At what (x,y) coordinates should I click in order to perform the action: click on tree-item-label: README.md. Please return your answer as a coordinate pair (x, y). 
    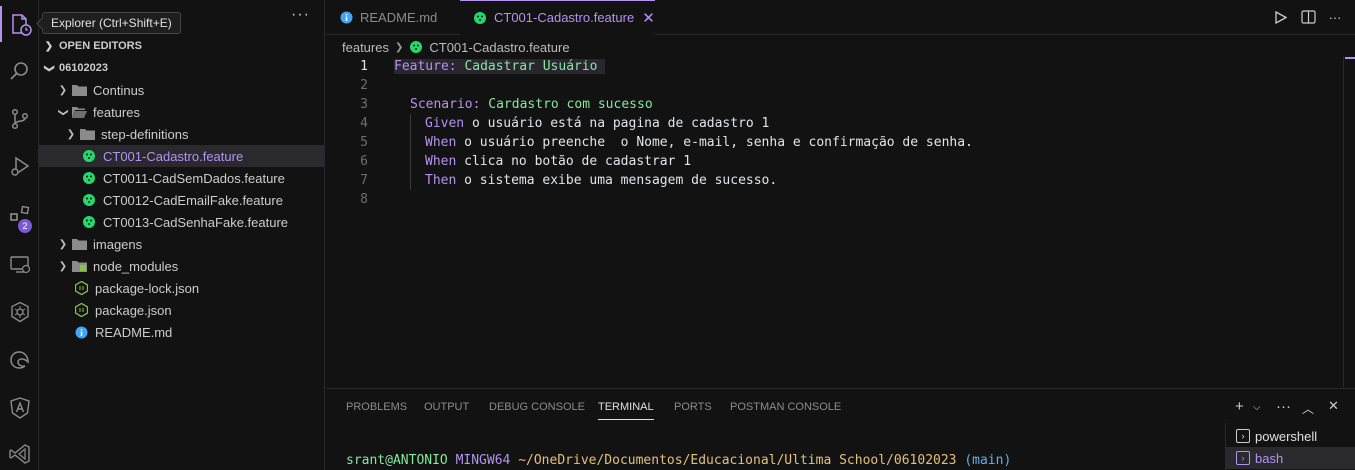
    Looking at the image, I should click on (134, 332).